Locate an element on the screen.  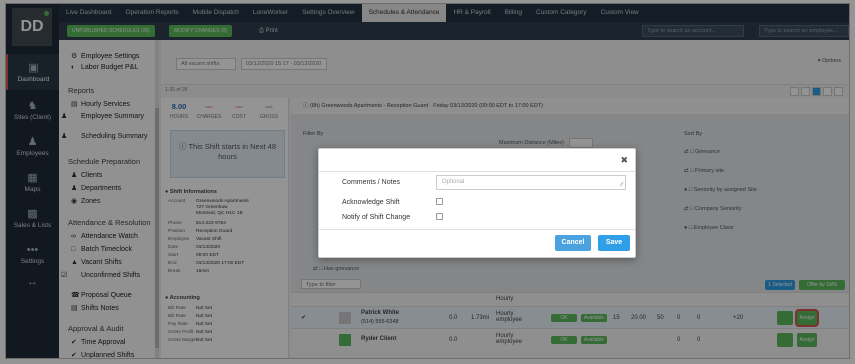
comments-placeholder: Optional is located at coordinates (453, 182).